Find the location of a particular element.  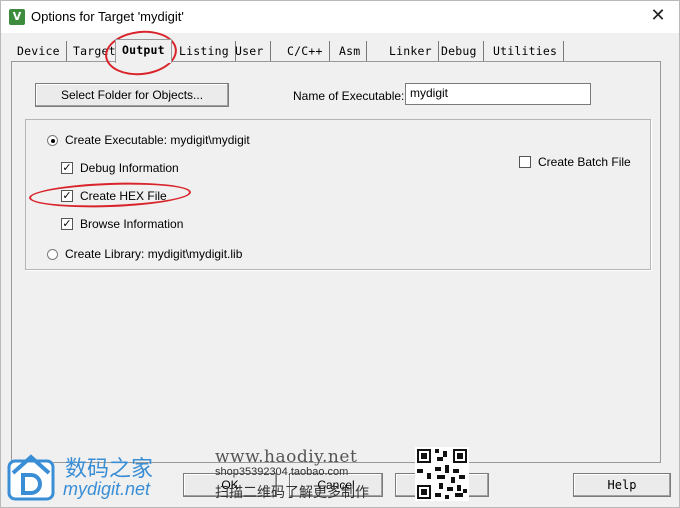

tab-debug: Debug is located at coordinates (459, 51).